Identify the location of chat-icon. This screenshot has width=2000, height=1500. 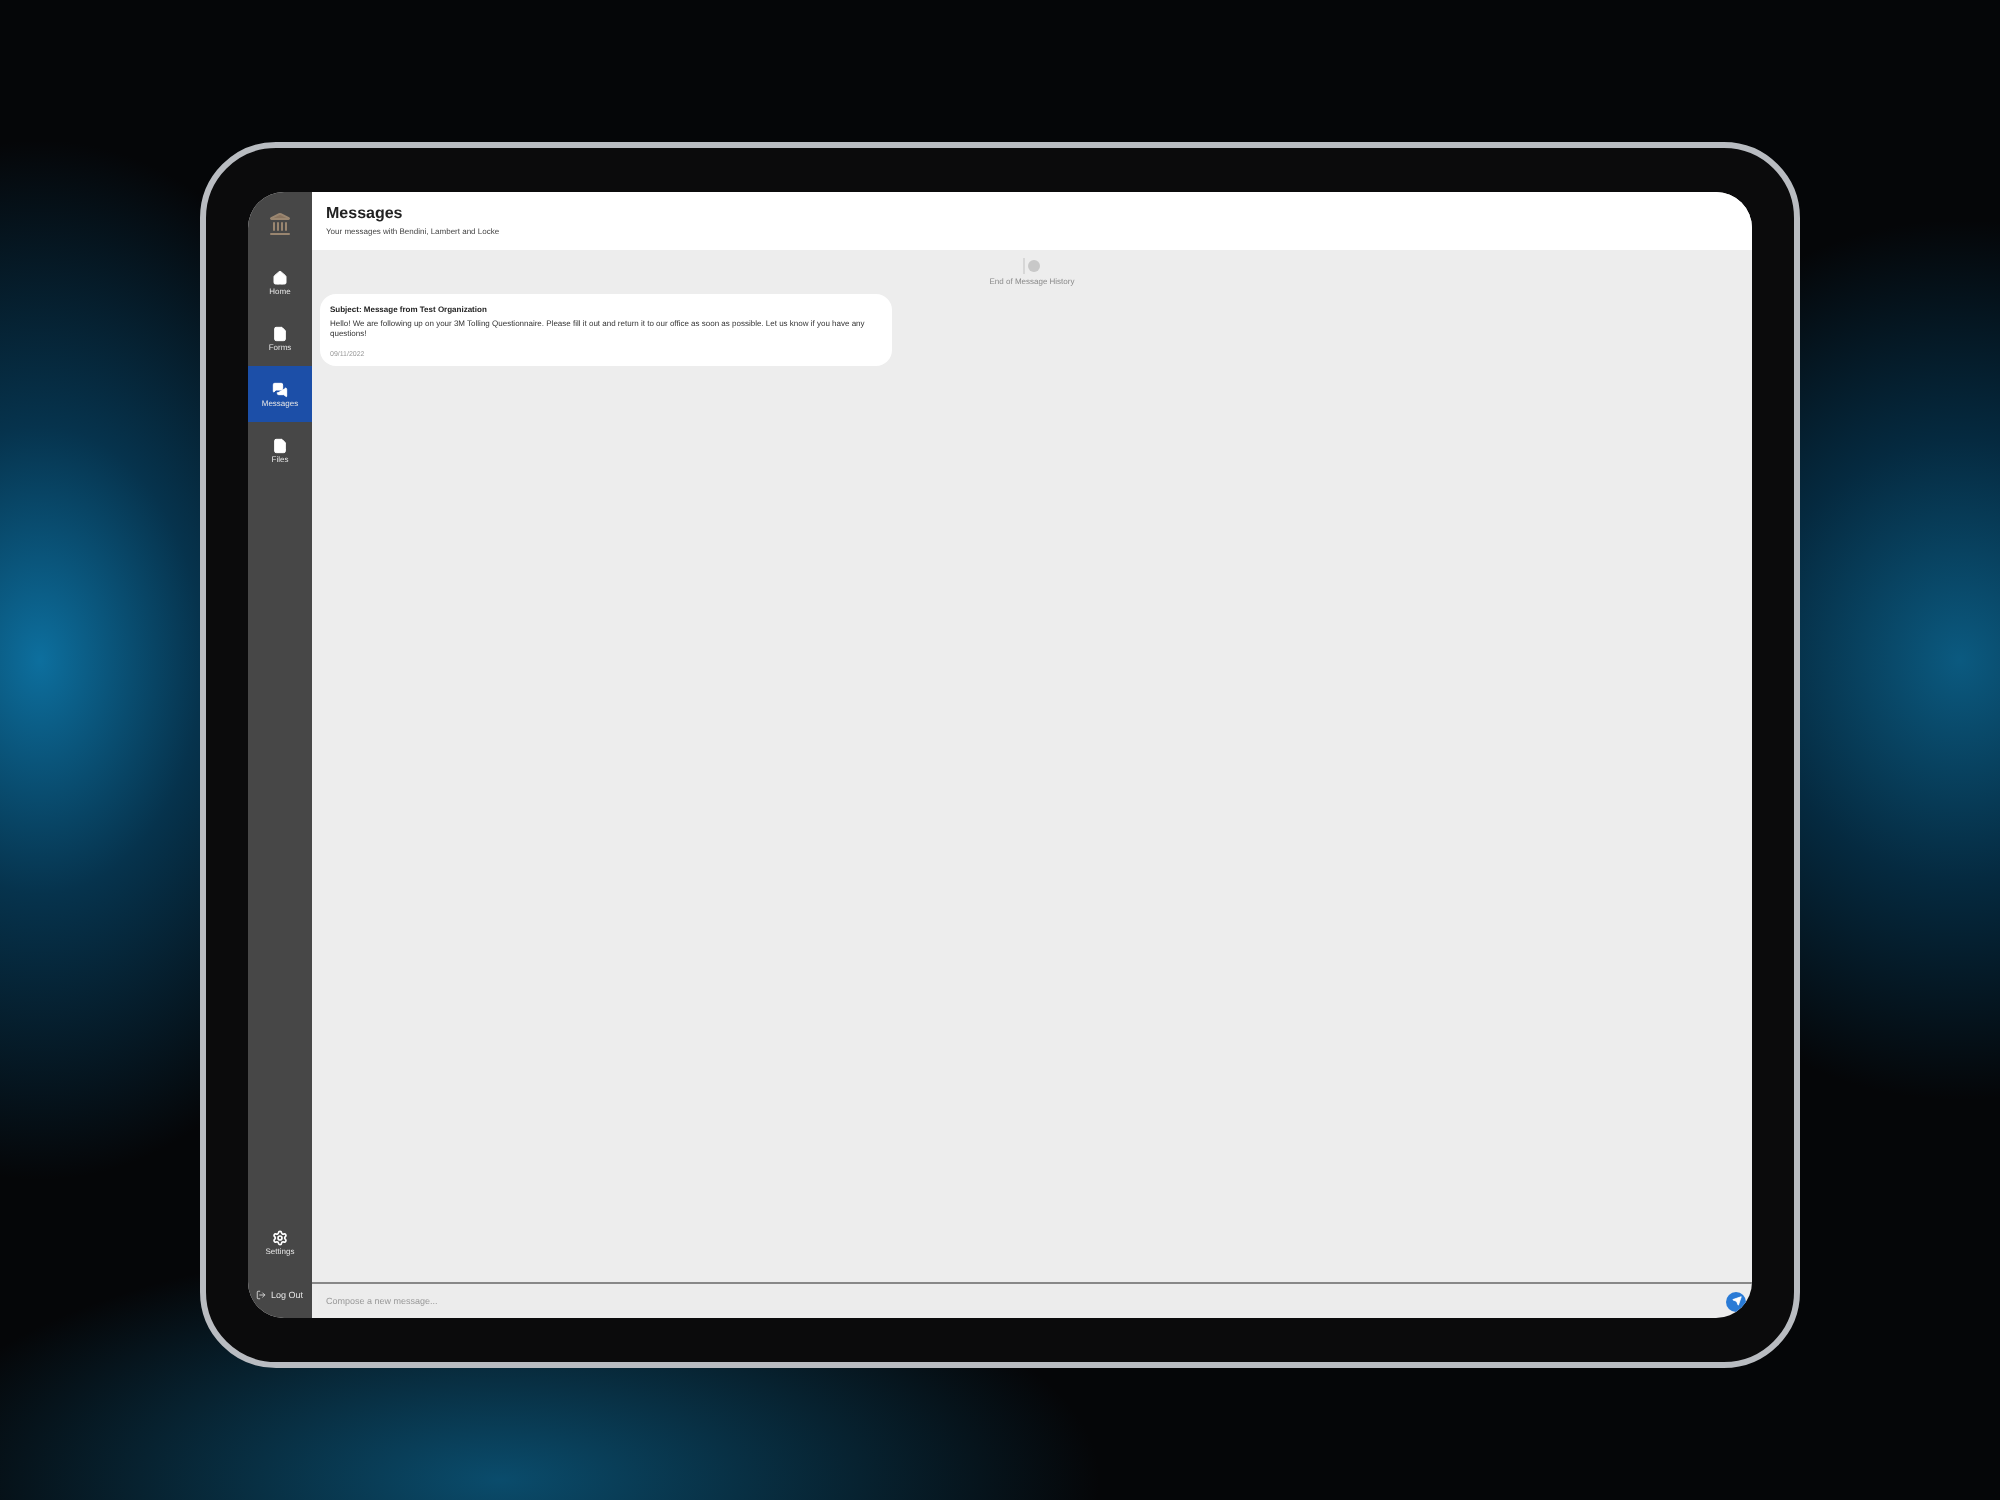
(280, 389).